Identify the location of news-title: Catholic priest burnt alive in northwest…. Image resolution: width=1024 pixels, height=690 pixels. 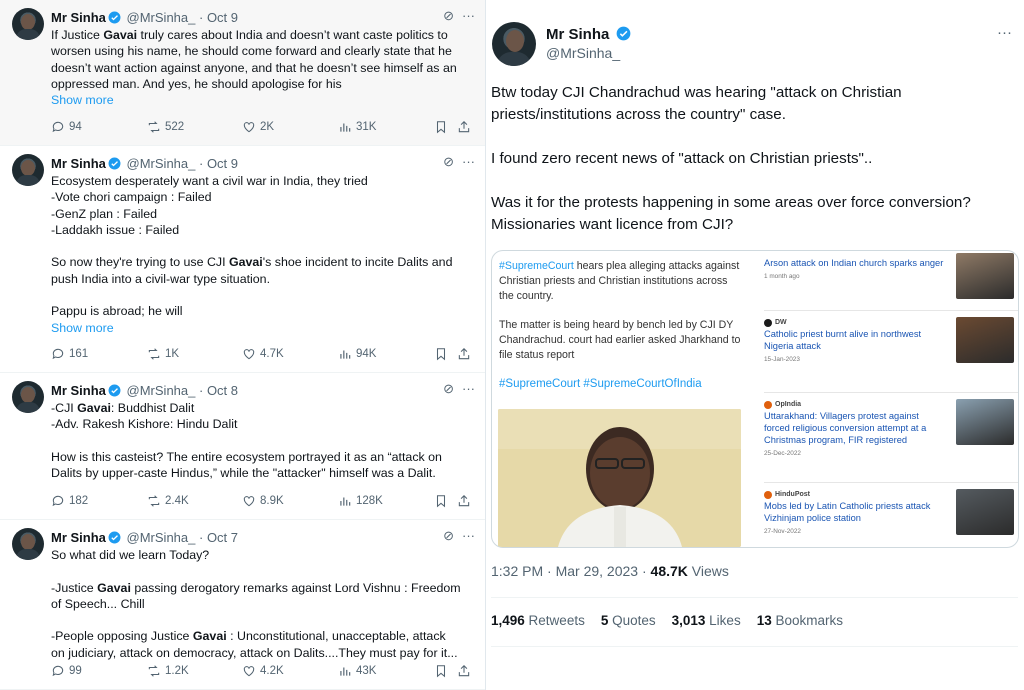
(843, 340).